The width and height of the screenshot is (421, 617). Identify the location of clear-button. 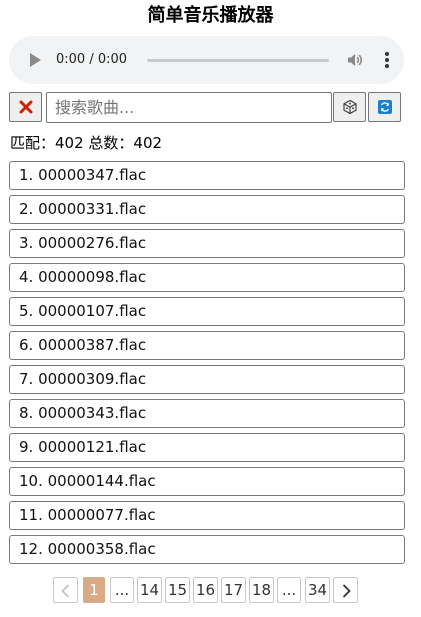
(25, 107).